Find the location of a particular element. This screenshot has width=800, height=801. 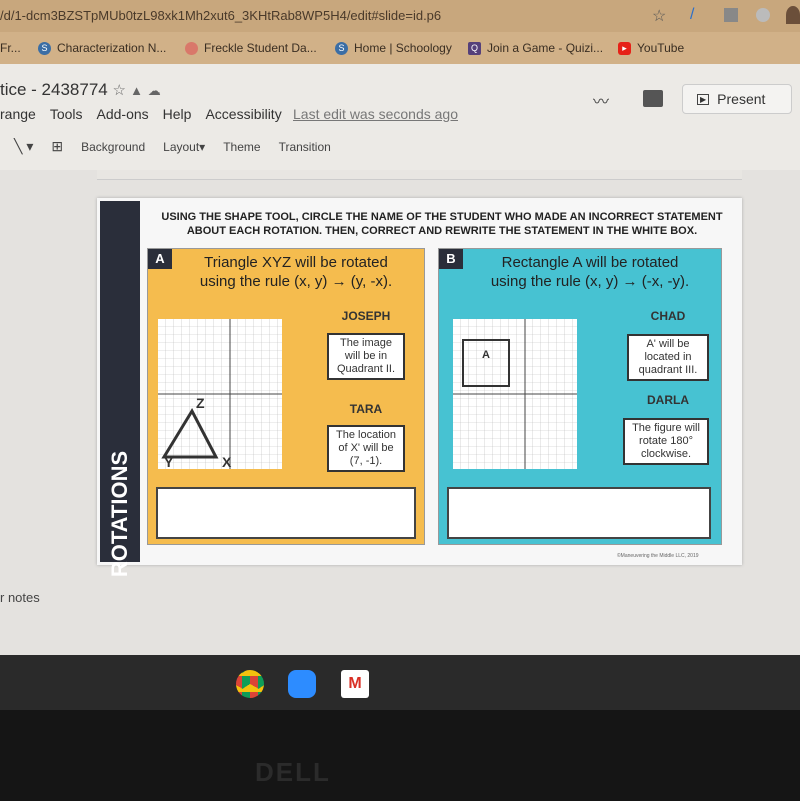

extension-icon is located at coordinates (731, 15).